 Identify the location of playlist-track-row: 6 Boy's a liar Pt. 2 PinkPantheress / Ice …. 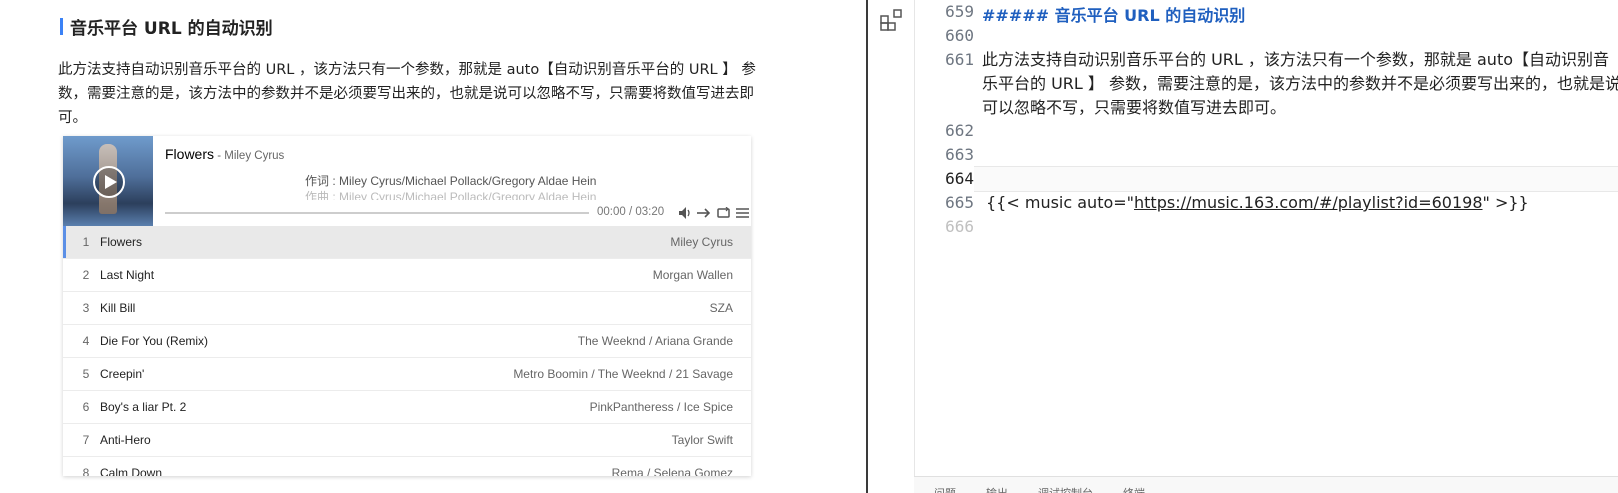
(407, 407).